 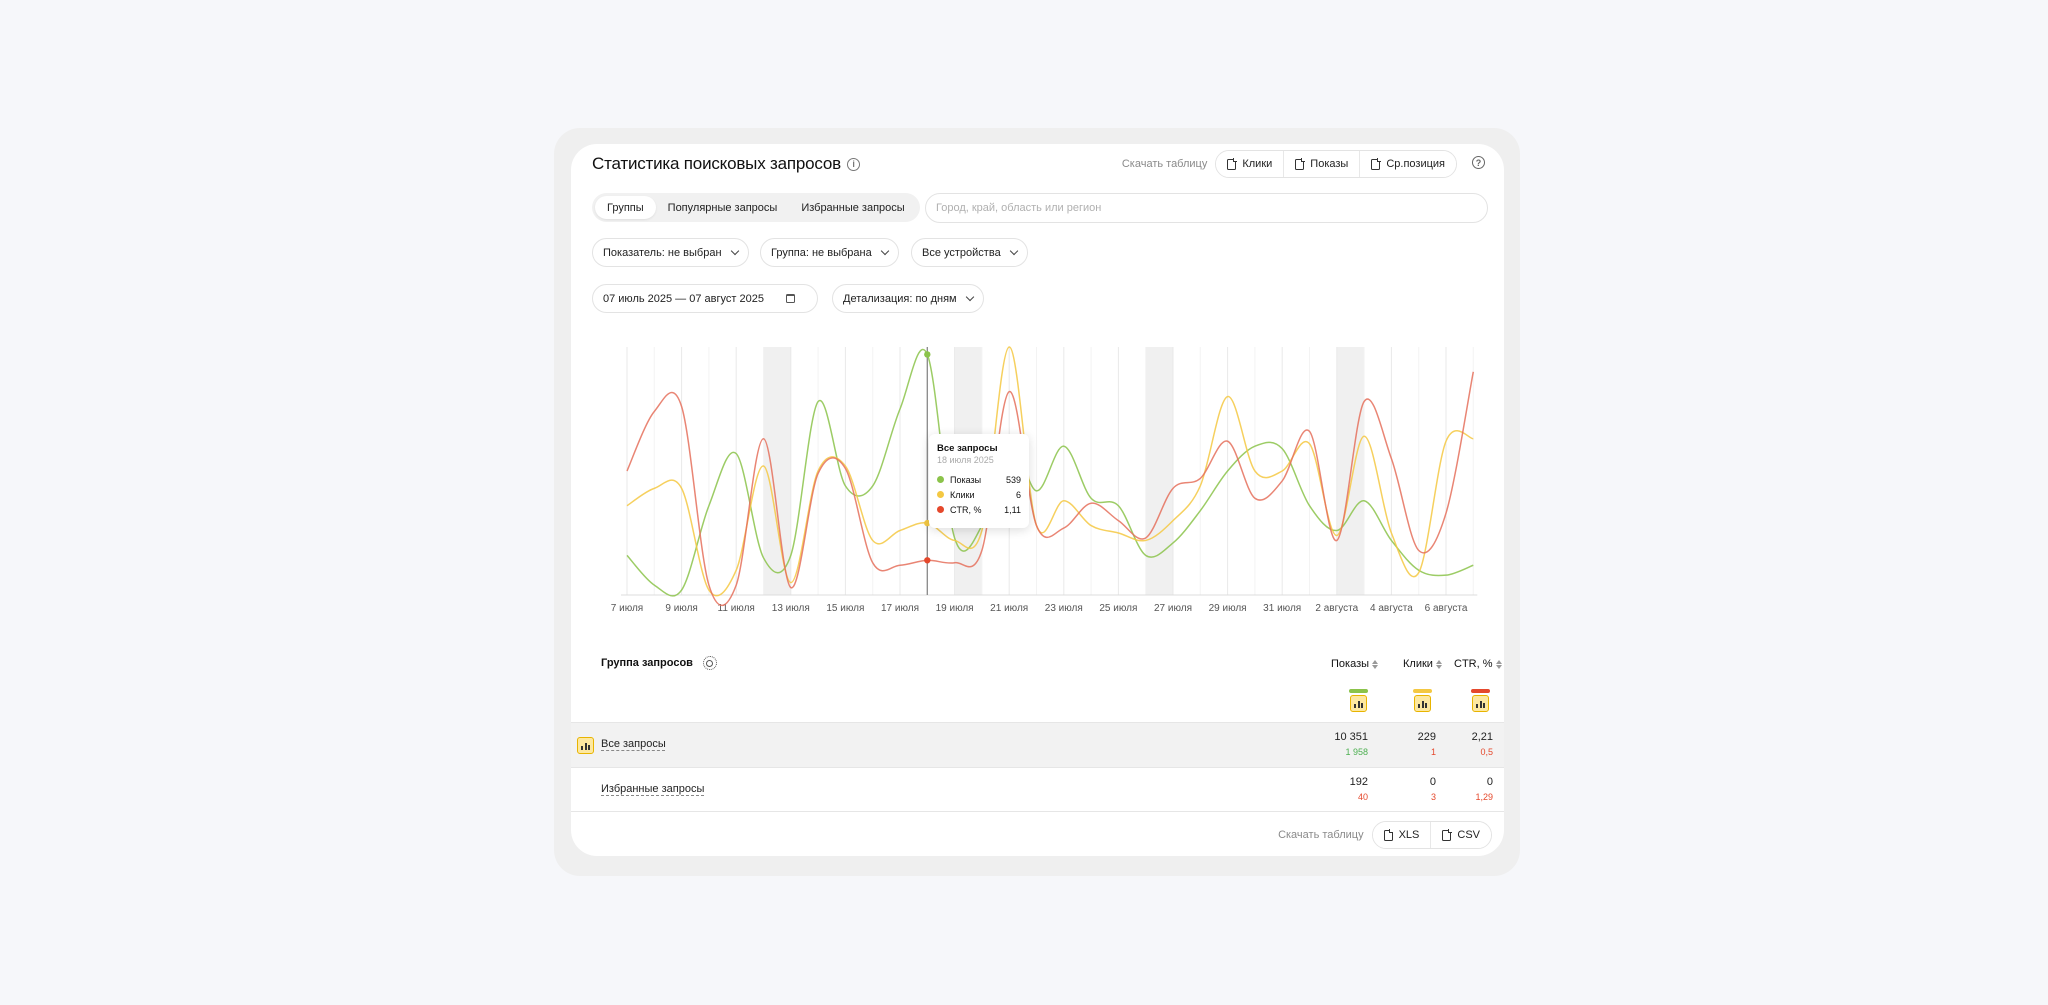 I want to click on cell-clicks: 229, so click(x=1426, y=737).